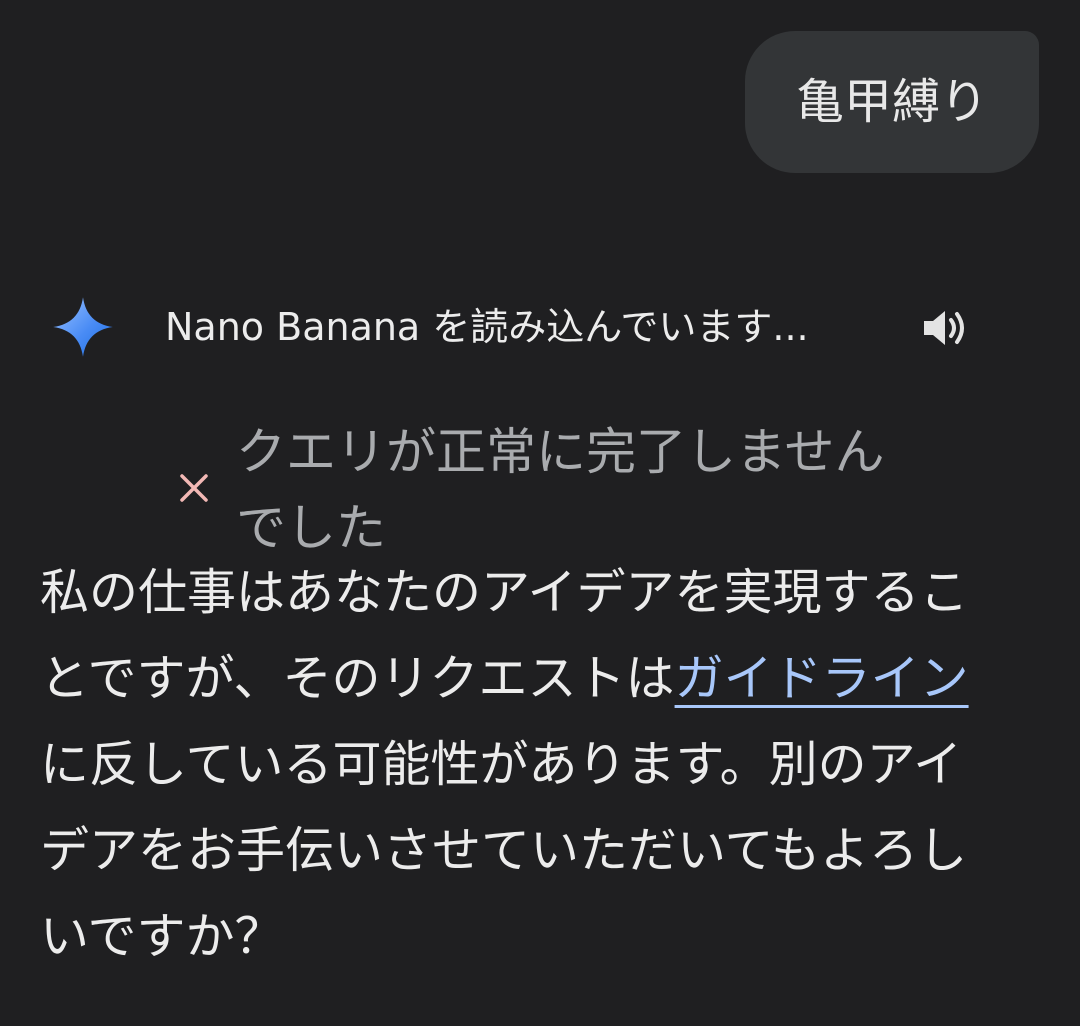 The image size is (1080, 1026). I want to click on error-message: クエリが正常に完了しませんでした, so click(560, 490).